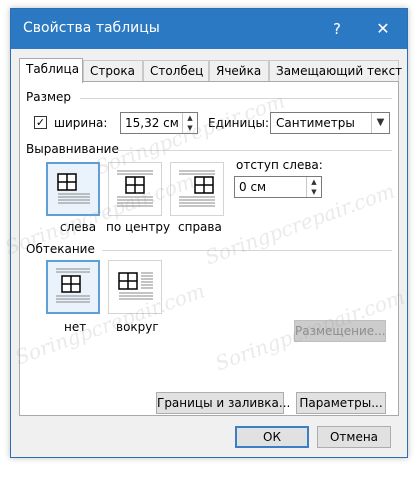  I want to click on size-group-label: Размер, so click(49, 97).